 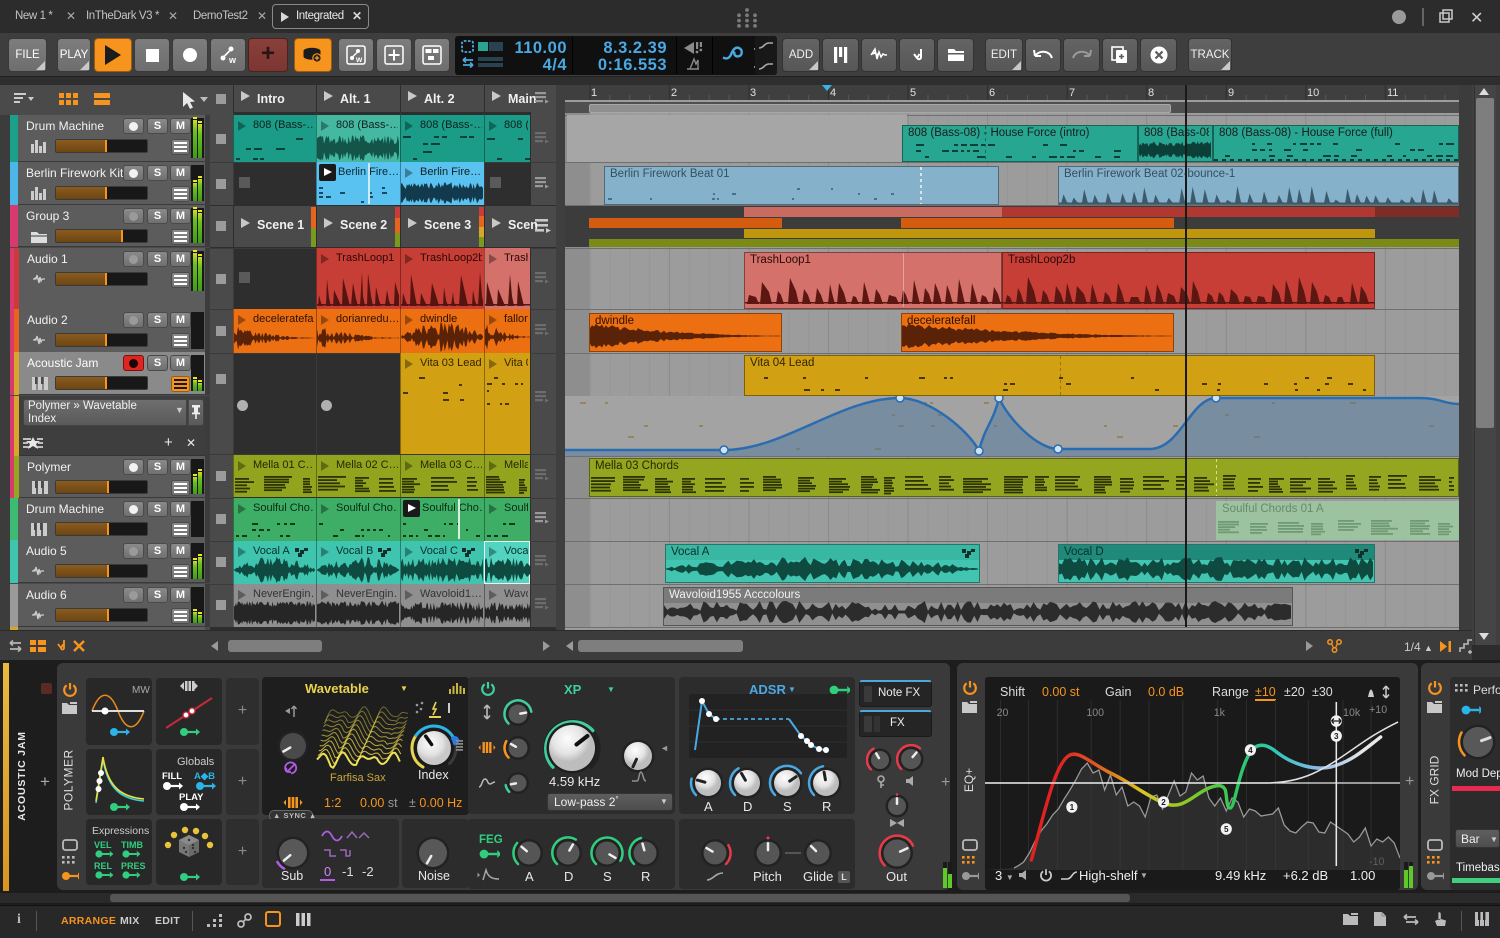 I want to click on svg-text: Expressions, so click(x=120, y=831).